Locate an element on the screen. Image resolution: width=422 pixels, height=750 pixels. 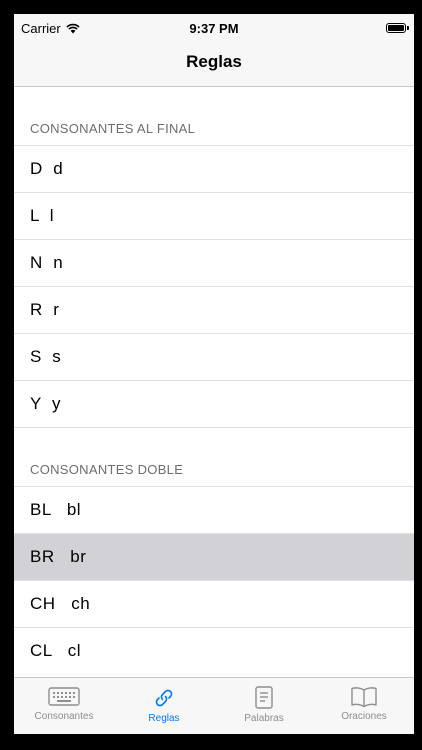
section-header: CONSONANTES AL FINAL is located at coordinates (214, 116).